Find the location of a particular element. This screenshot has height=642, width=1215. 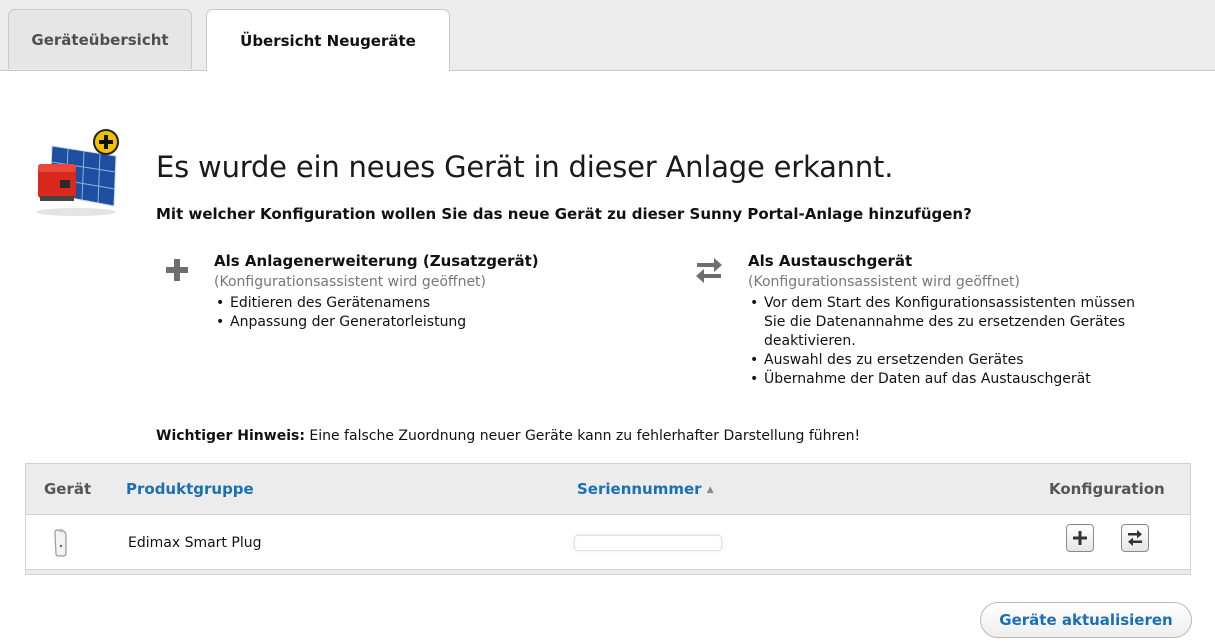

column-header-product-group: Produktgruppe is located at coordinates (190, 489).